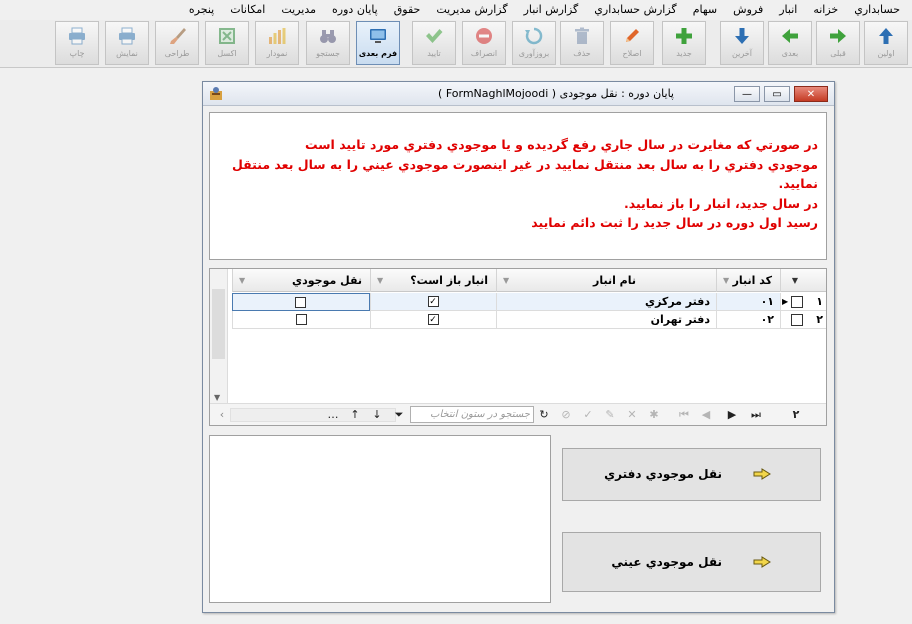 This screenshot has width=912, height=624. I want to click on last-record-icon: ⏭, so click(756, 415).